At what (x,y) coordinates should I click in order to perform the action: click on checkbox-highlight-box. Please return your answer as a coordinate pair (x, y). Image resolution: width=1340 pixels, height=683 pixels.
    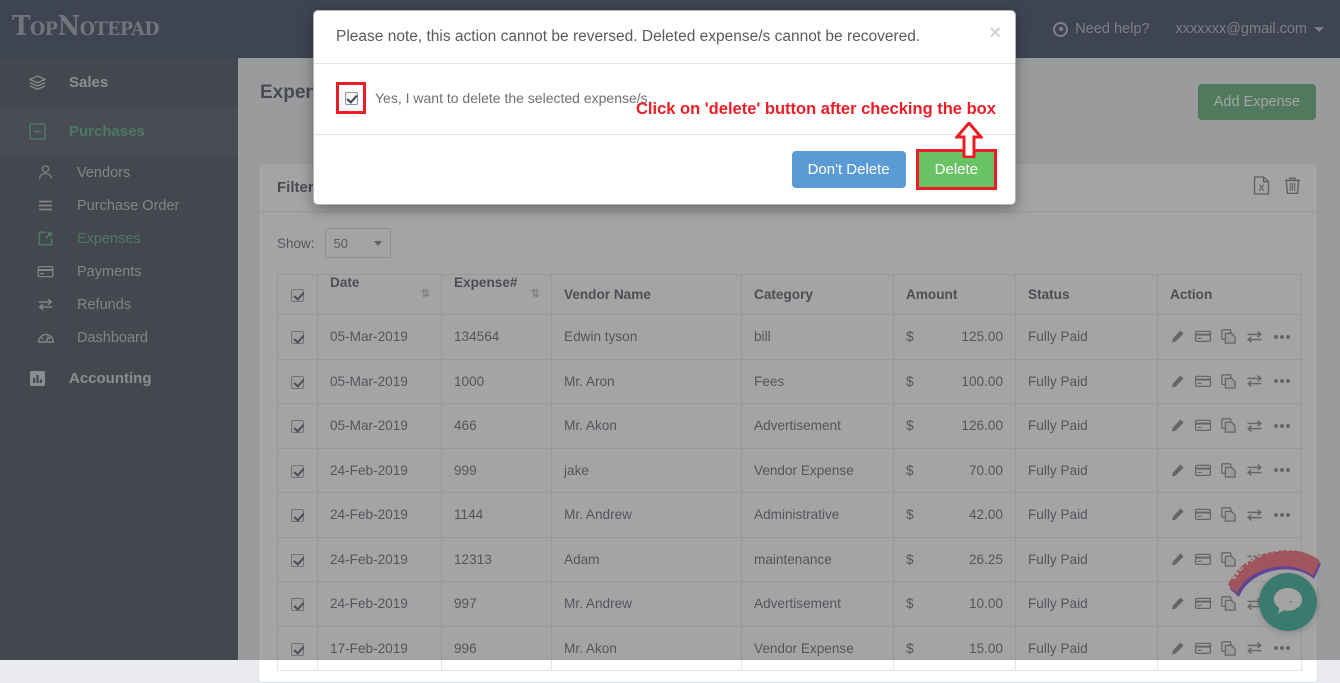
    Looking at the image, I should click on (351, 98).